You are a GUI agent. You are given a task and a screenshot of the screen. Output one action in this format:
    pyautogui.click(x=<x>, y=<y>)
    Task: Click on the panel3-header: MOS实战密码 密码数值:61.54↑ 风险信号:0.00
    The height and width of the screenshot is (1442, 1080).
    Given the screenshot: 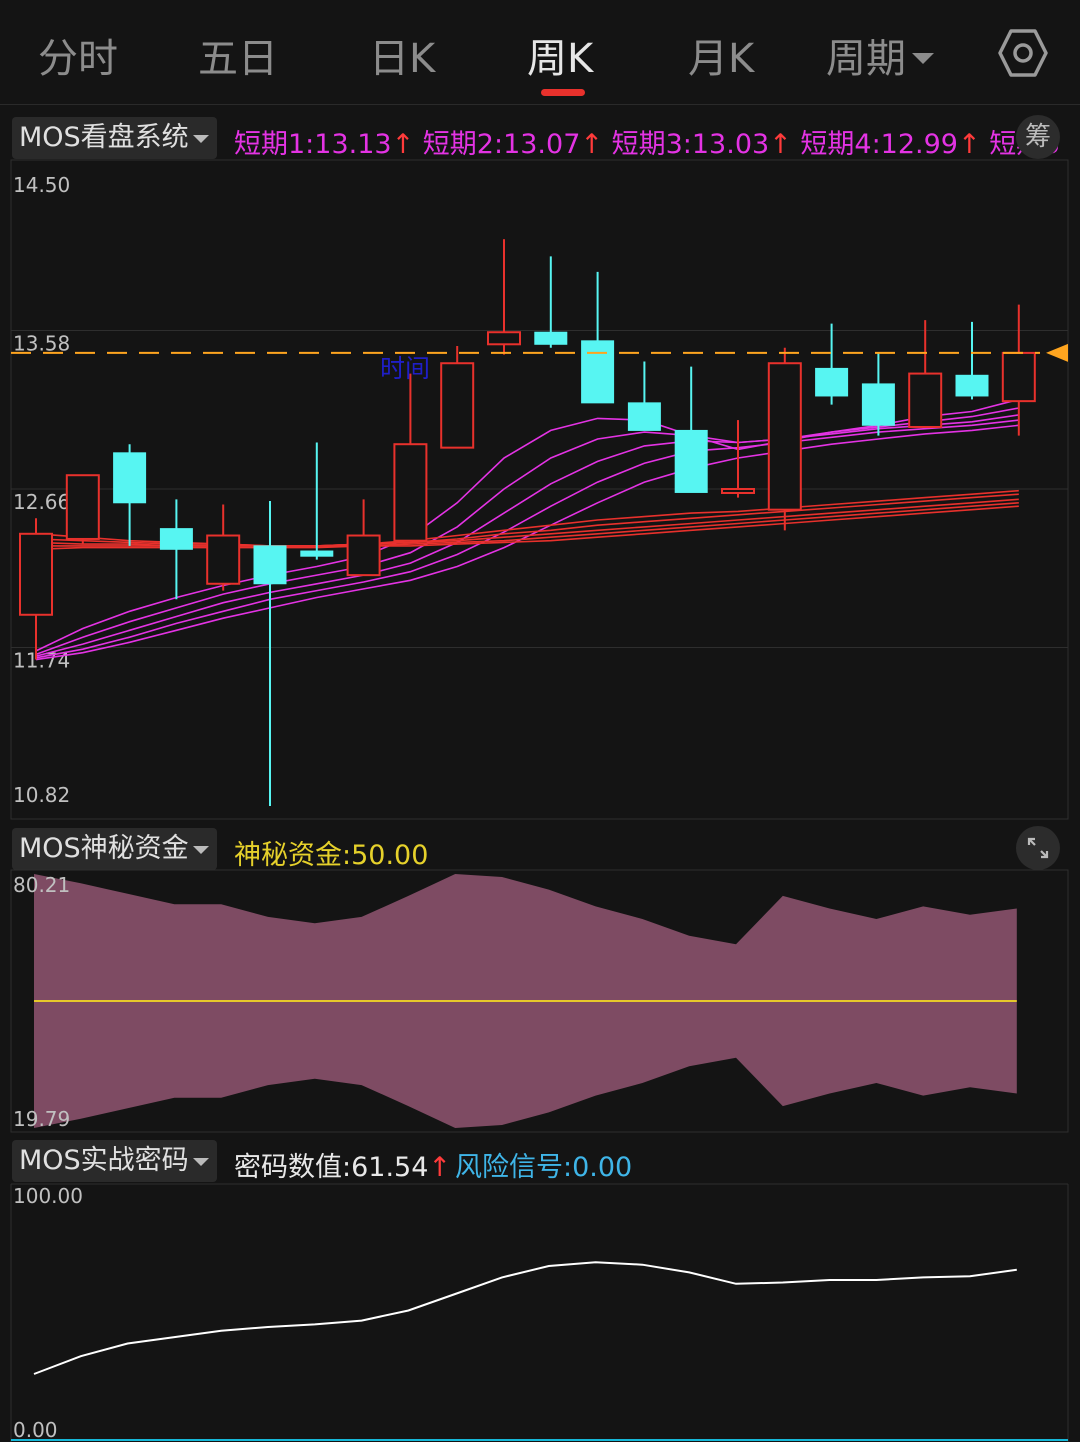 What is the action you would take?
    pyautogui.click(x=540, y=1160)
    